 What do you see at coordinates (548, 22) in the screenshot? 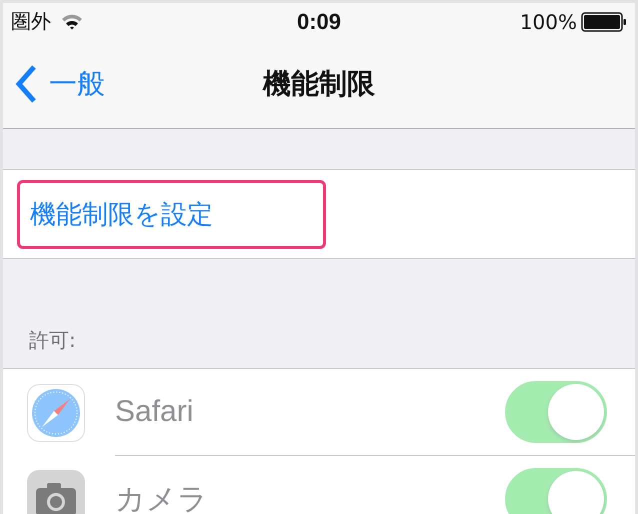
I see `battery-percent: 100%` at bounding box center [548, 22].